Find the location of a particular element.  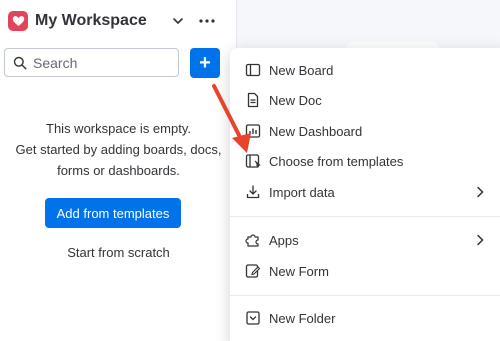

menu-item-new-folder: New Folder is located at coordinates (365, 318).